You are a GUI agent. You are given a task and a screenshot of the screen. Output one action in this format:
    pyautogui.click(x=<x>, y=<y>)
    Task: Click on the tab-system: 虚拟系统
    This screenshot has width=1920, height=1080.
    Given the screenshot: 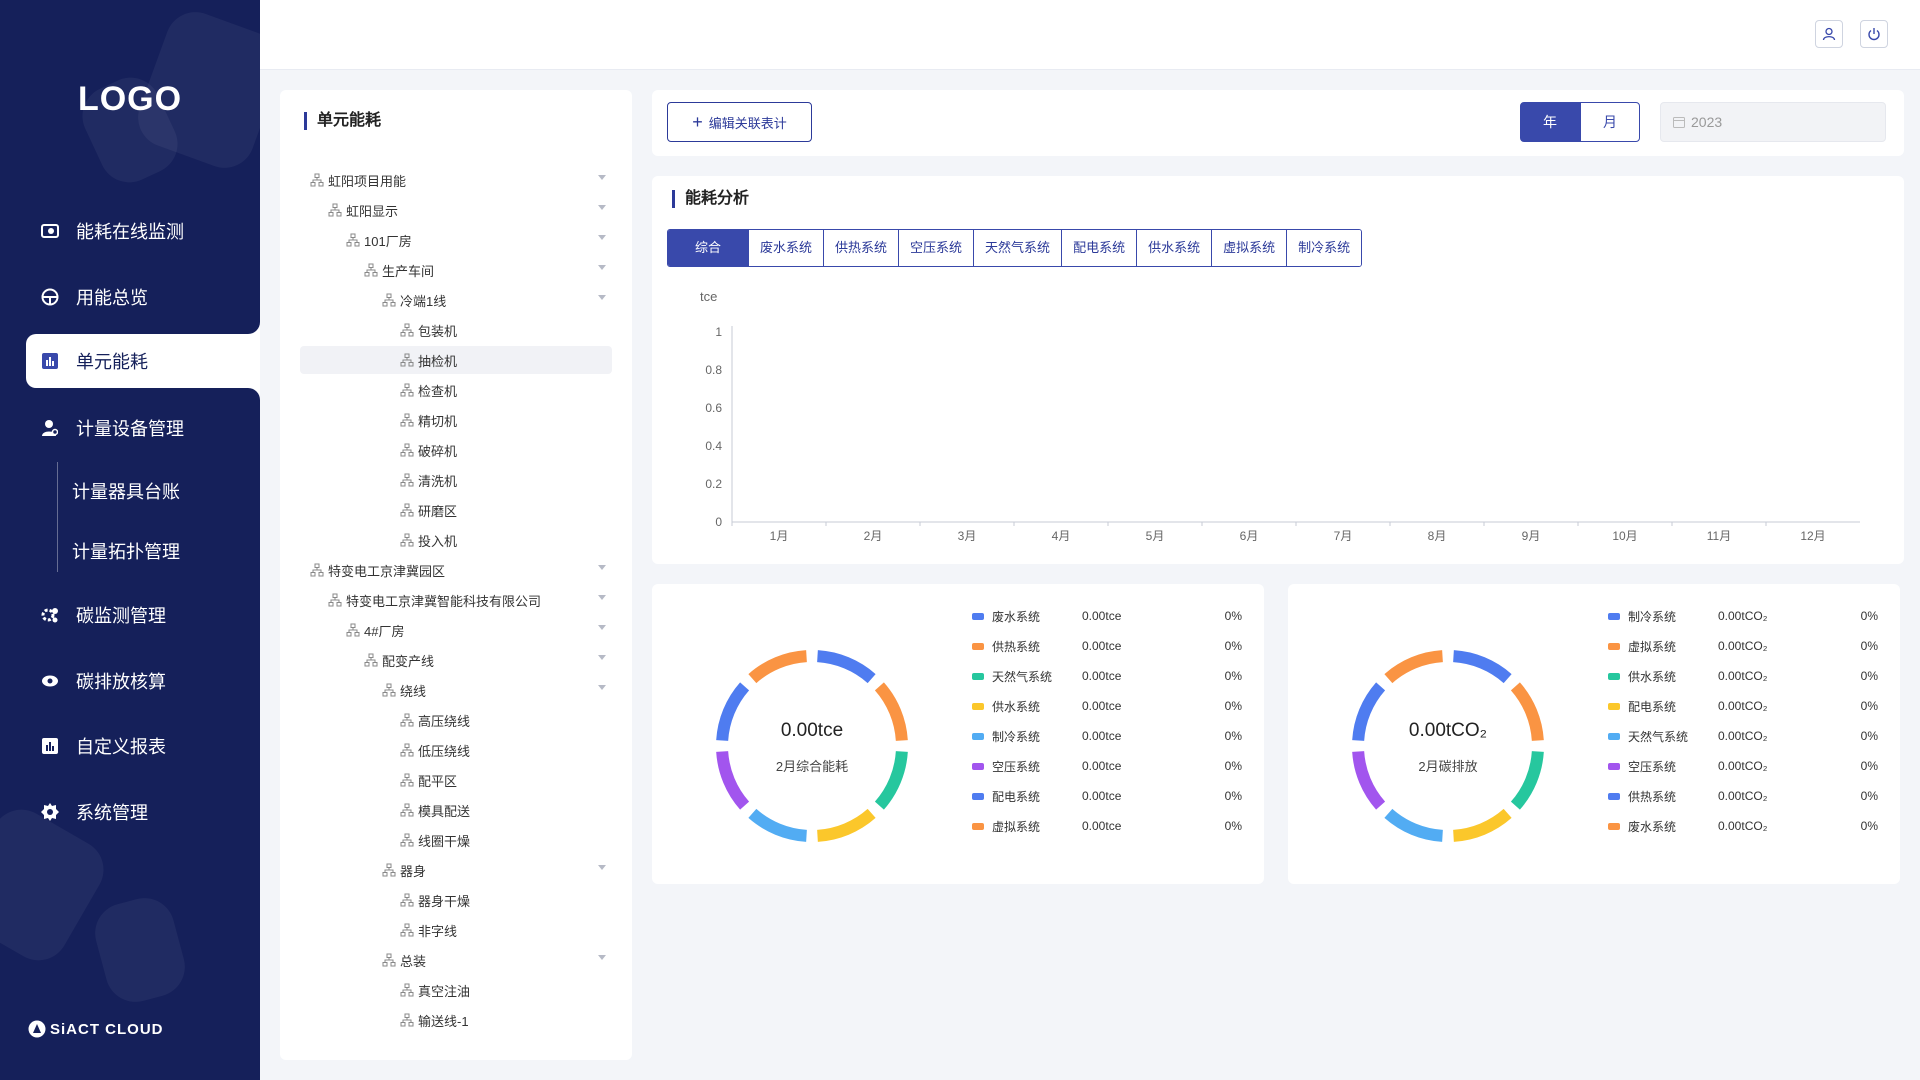 What is the action you would take?
    pyautogui.click(x=1249, y=248)
    